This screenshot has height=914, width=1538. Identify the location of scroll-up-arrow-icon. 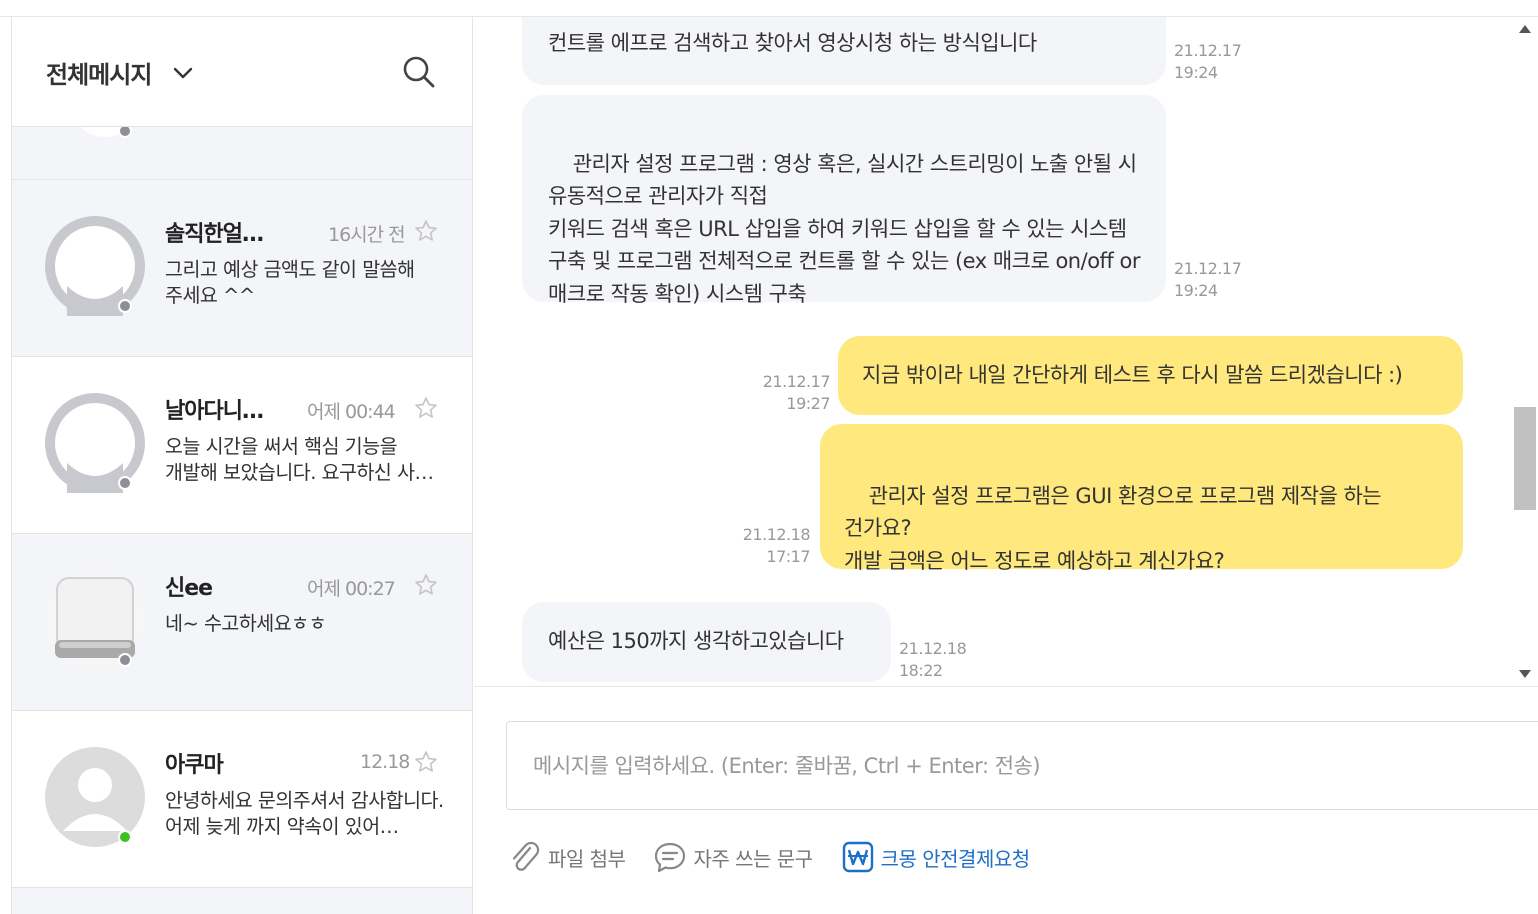
(1525, 29).